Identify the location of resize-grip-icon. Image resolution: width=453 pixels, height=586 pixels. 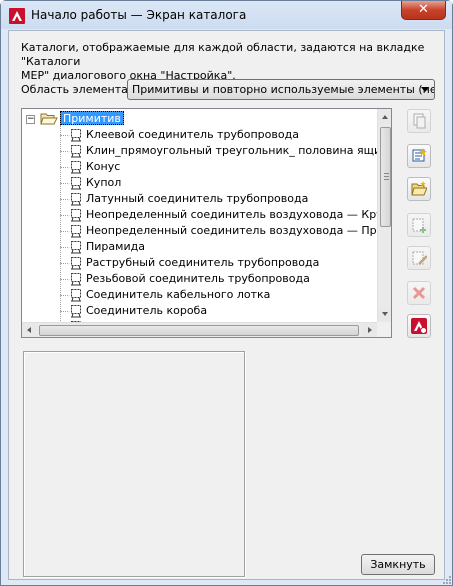
(446, 579).